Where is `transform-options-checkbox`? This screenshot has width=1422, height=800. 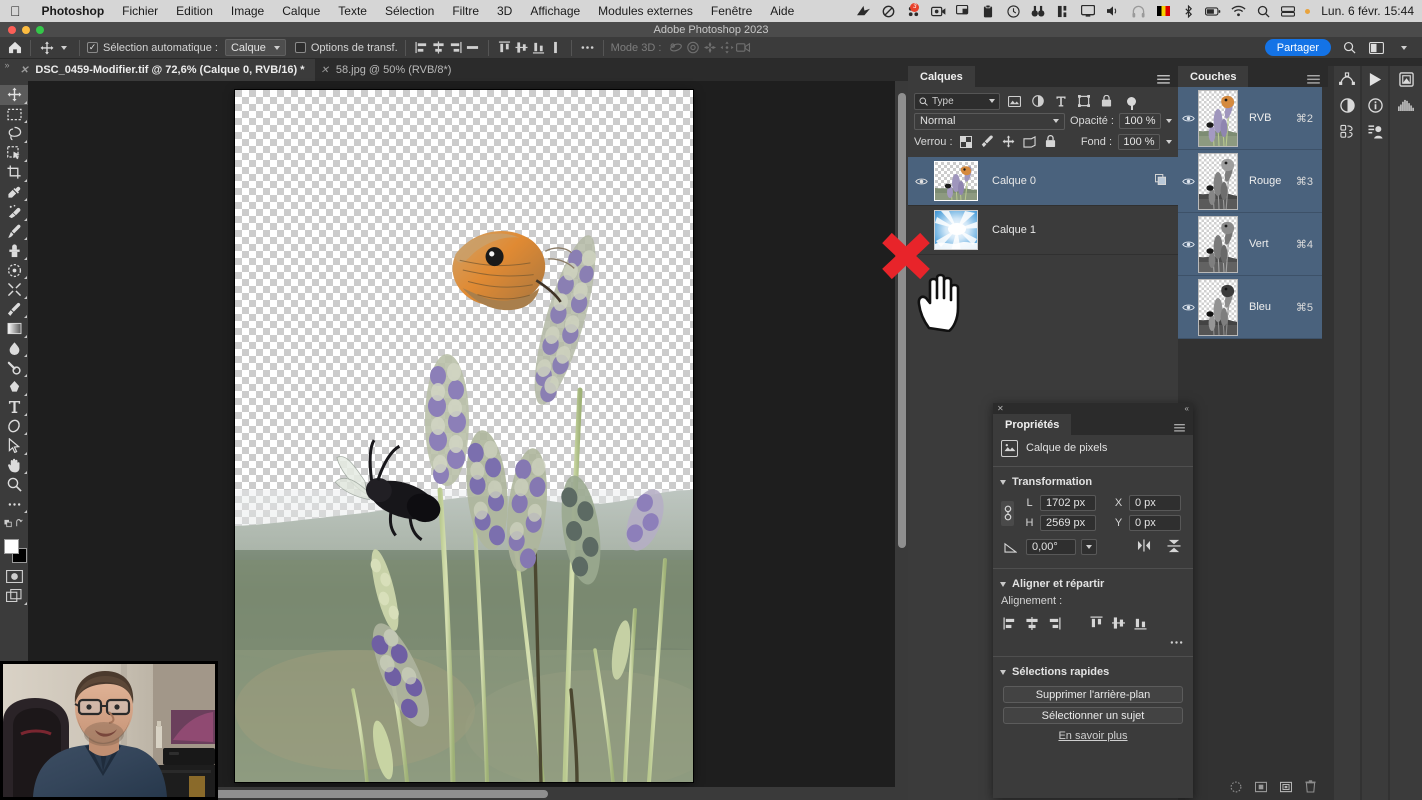 transform-options-checkbox is located at coordinates (300, 47).